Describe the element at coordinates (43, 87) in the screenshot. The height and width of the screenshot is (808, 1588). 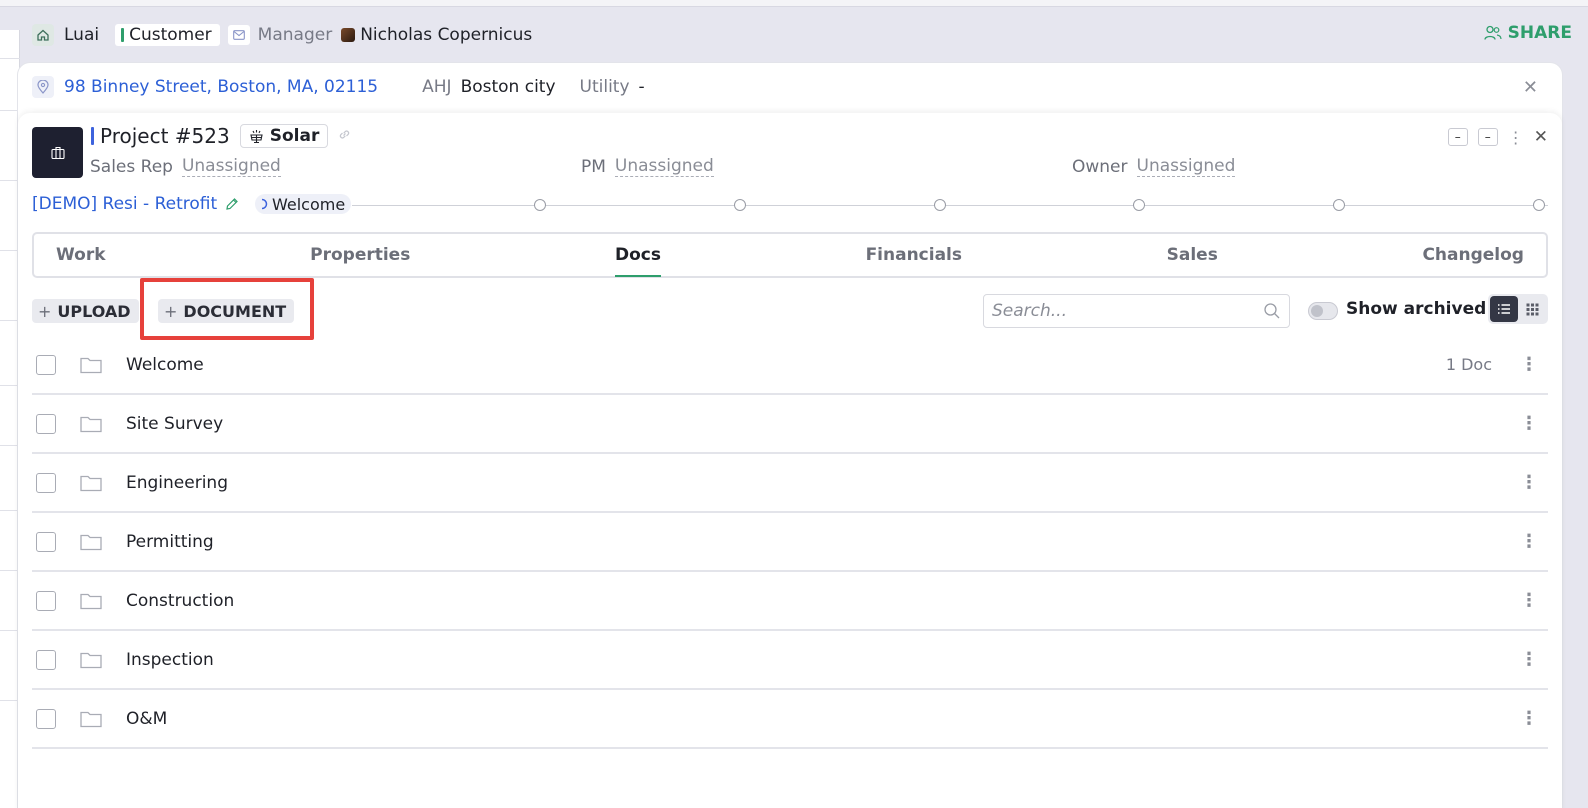
I see `location-pin-icon` at that location.